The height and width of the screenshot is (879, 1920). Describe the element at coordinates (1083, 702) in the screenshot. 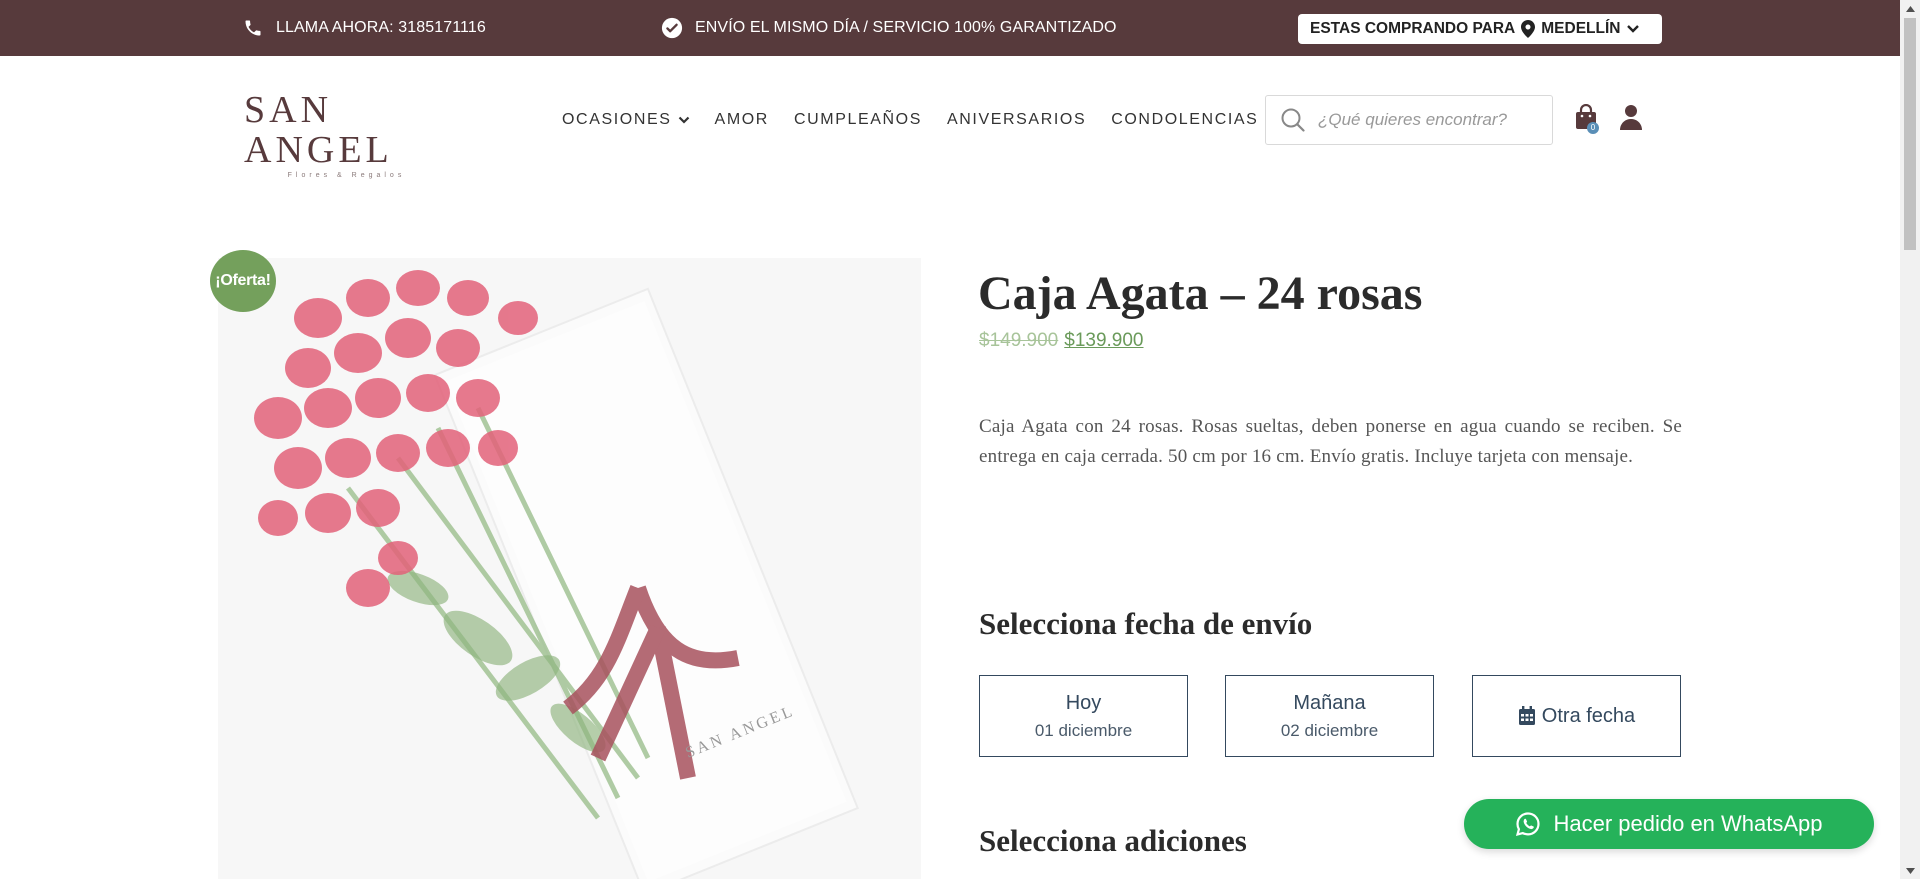

I see `date-option-label: Hoy` at that location.